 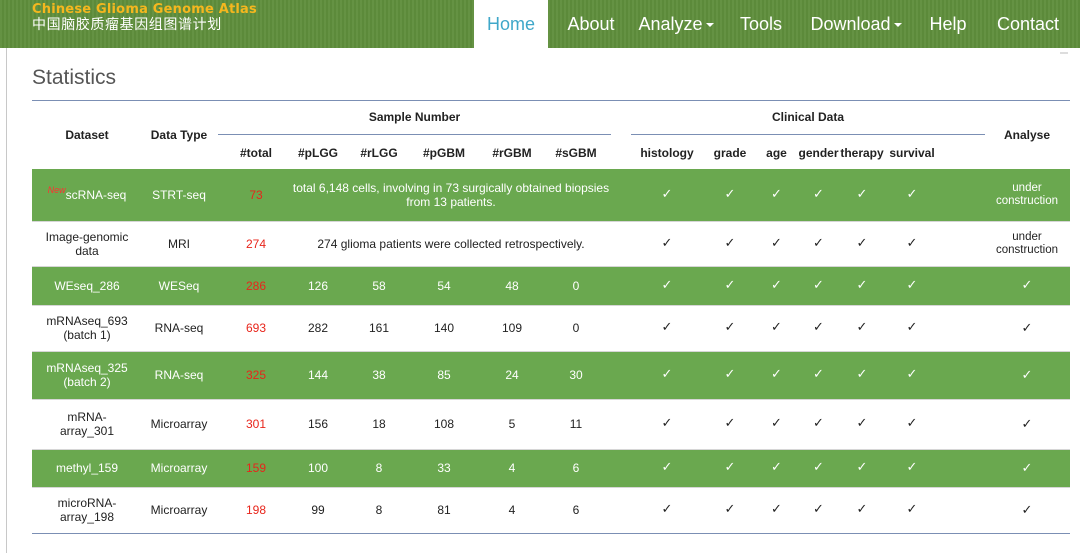 I want to click on dataset-cell: WEseq_286, so click(x=87, y=285).